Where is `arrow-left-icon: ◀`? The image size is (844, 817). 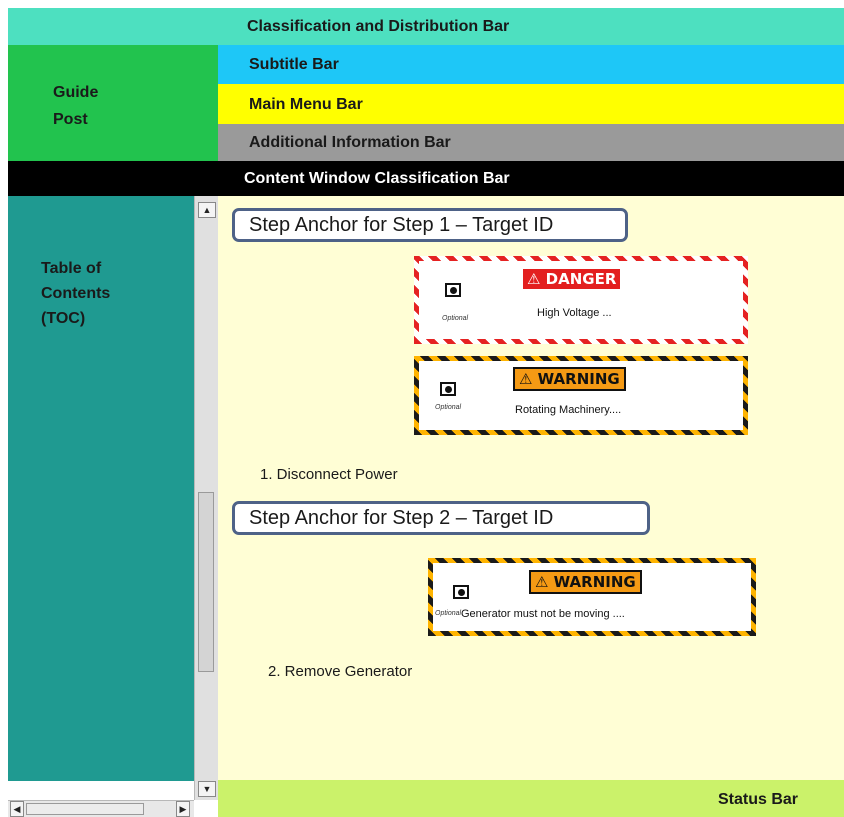 arrow-left-icon: ◀ is located at coordinates (17, 809).